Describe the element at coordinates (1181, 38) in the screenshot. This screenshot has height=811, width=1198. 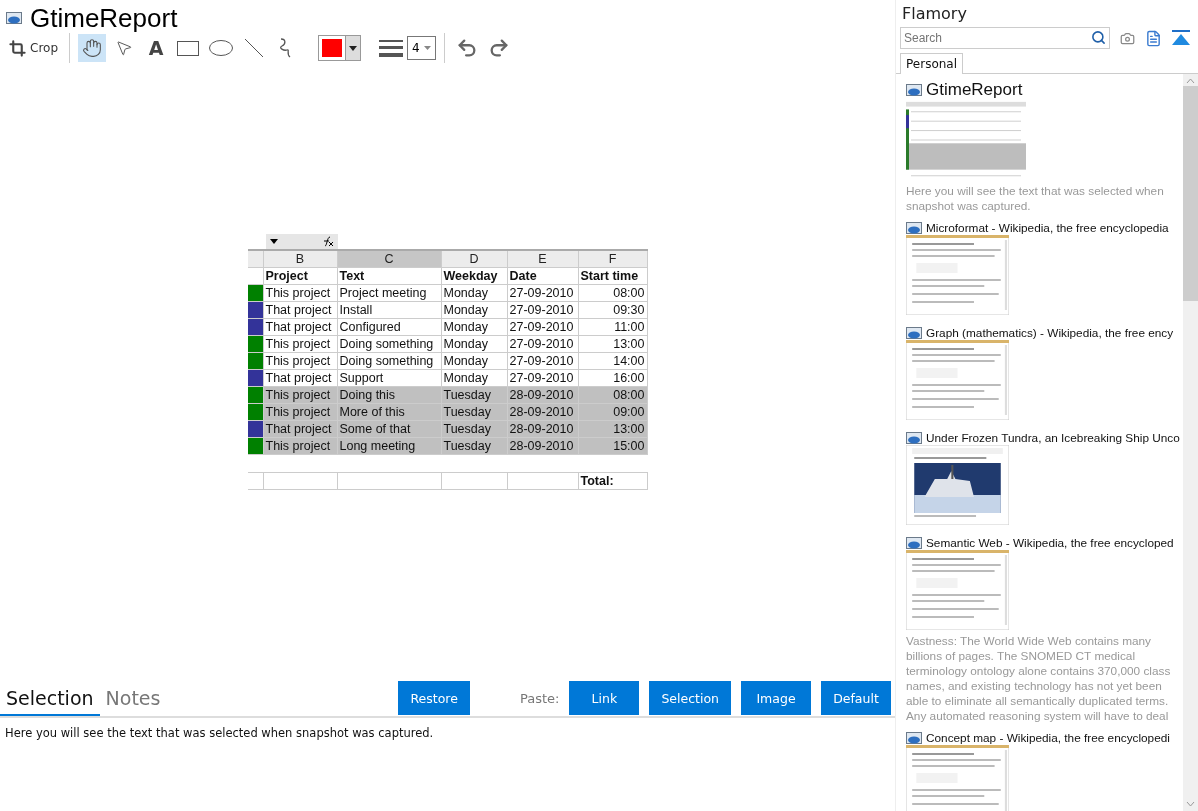
I see `collapse-icon` at that location.